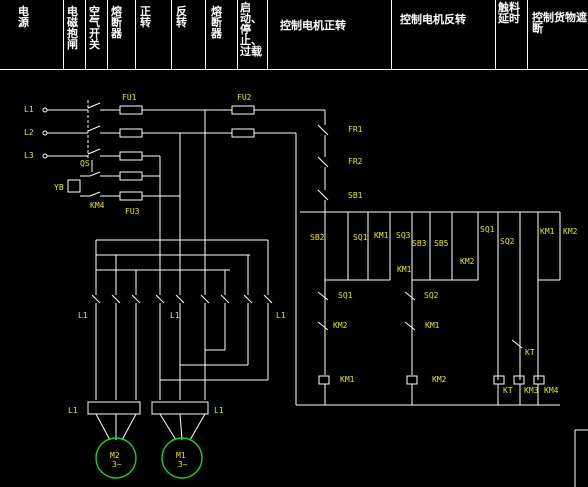 Image resolution: width=588 pixels, height=487 pixels. Describe the element at coordinates (219, 410) in the screenshot. I see `label-motor-l1-e: L1` at that location.